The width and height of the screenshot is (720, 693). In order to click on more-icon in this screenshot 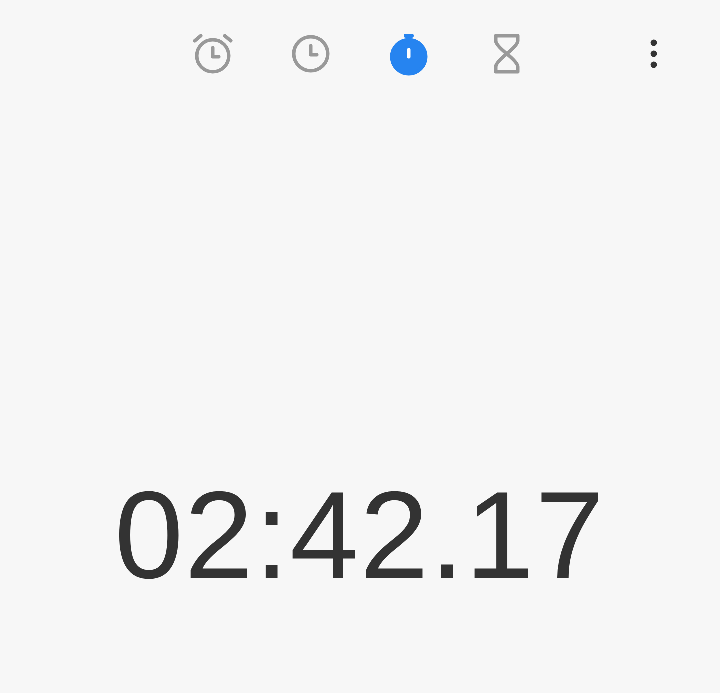, I will do `click(654, 54)`.